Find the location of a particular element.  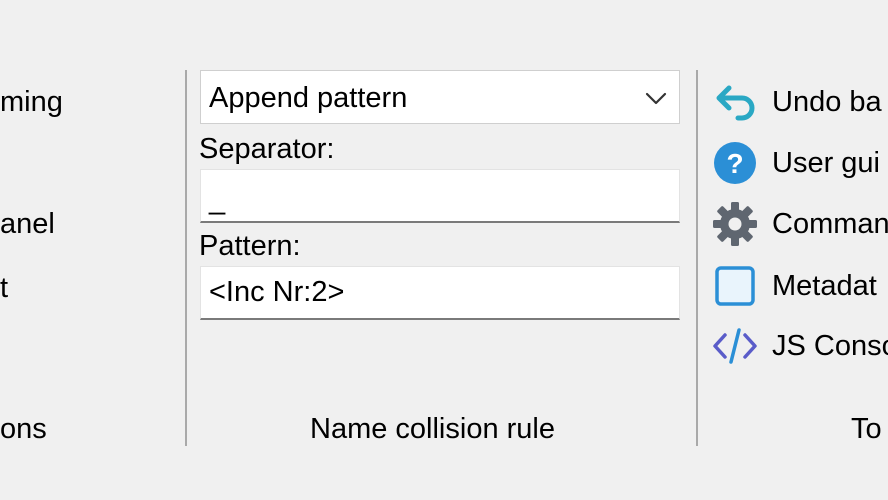

collision-group-footer: Name collision rule is located at coordinates (432, 429).